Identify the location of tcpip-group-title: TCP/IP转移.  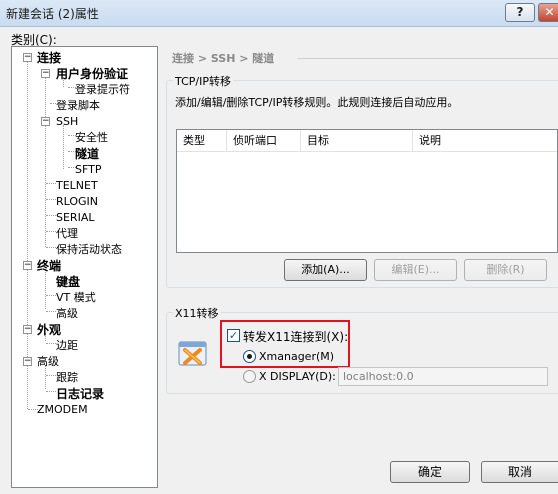
(203, 81).